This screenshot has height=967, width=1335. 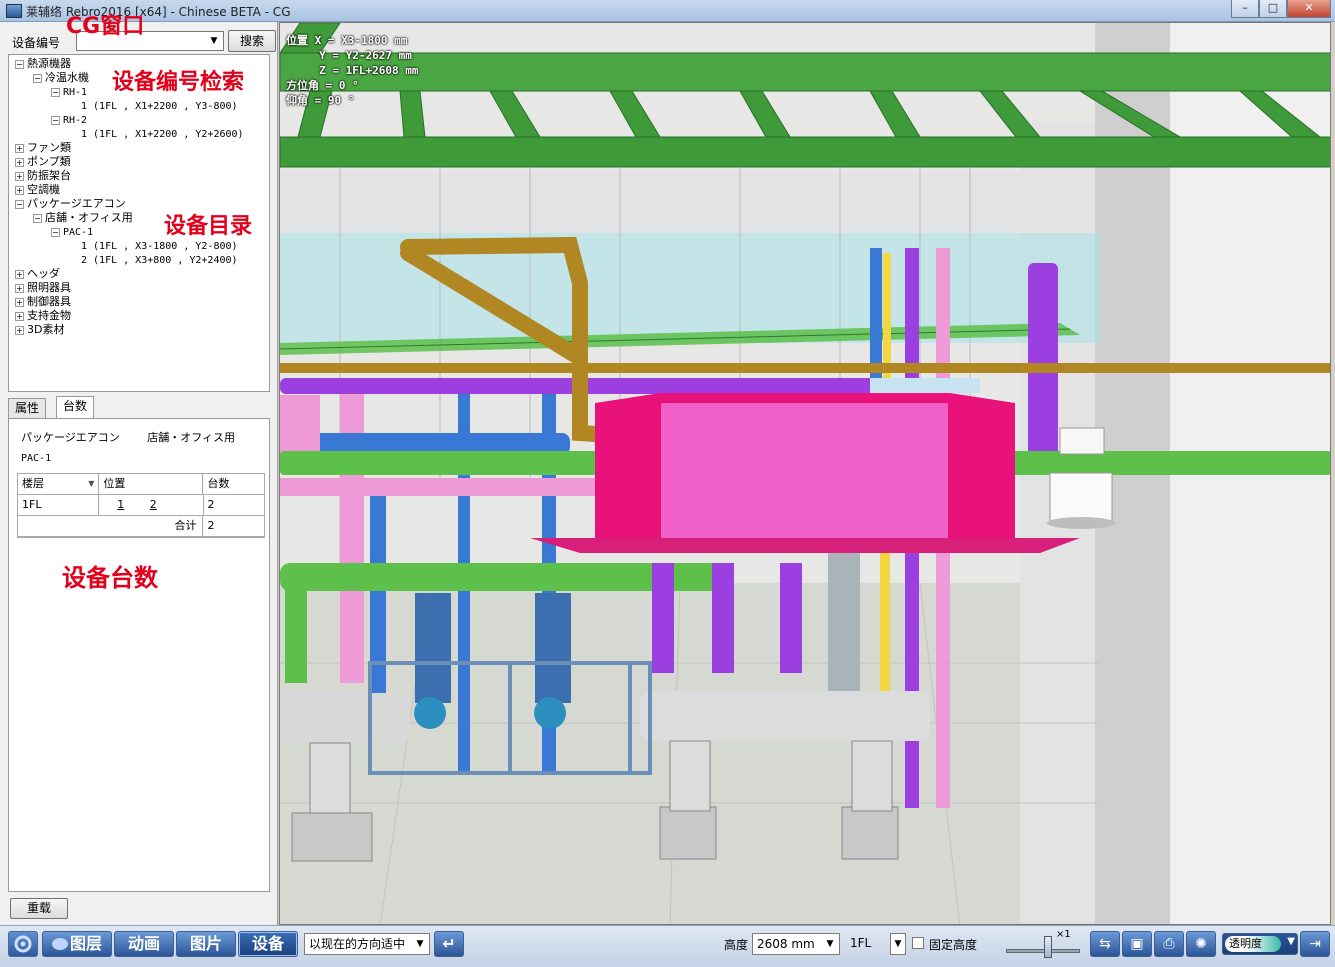 What do you see at coordinates (206, 944) in the screenshot?
I see `picture-button: 图片` at bounding box center [206, 944].